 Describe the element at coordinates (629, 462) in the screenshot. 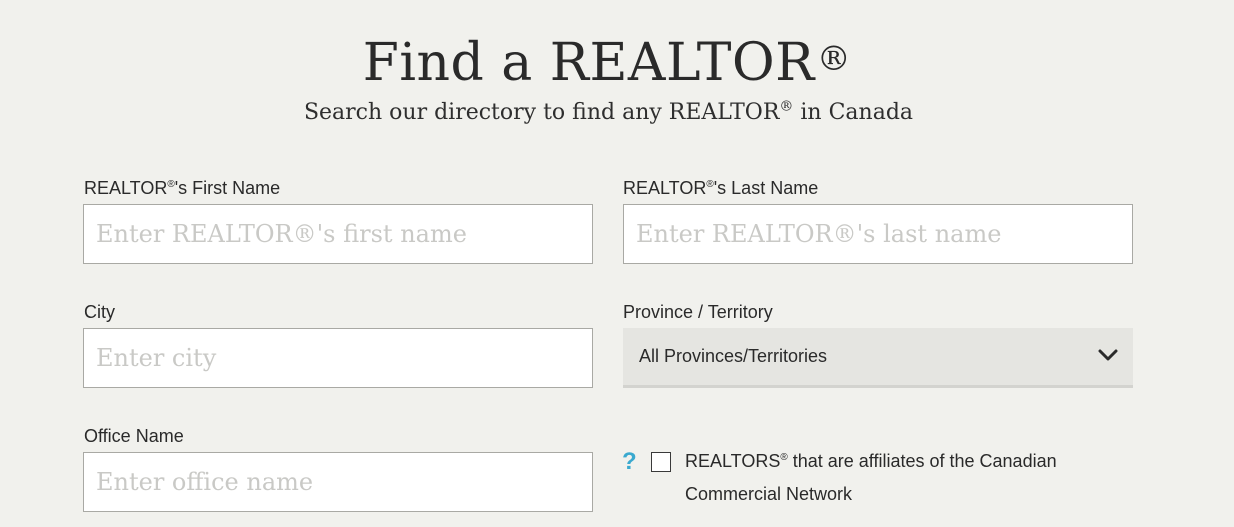

I see `help-question-icon: ?` at that location.